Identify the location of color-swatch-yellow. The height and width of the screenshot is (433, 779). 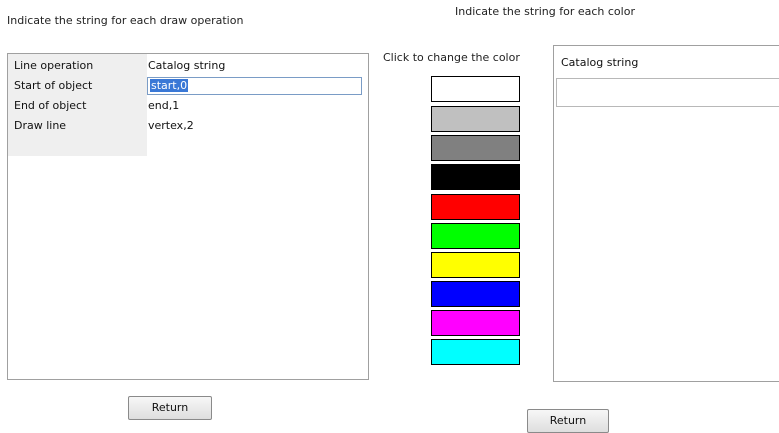
(475, 265).